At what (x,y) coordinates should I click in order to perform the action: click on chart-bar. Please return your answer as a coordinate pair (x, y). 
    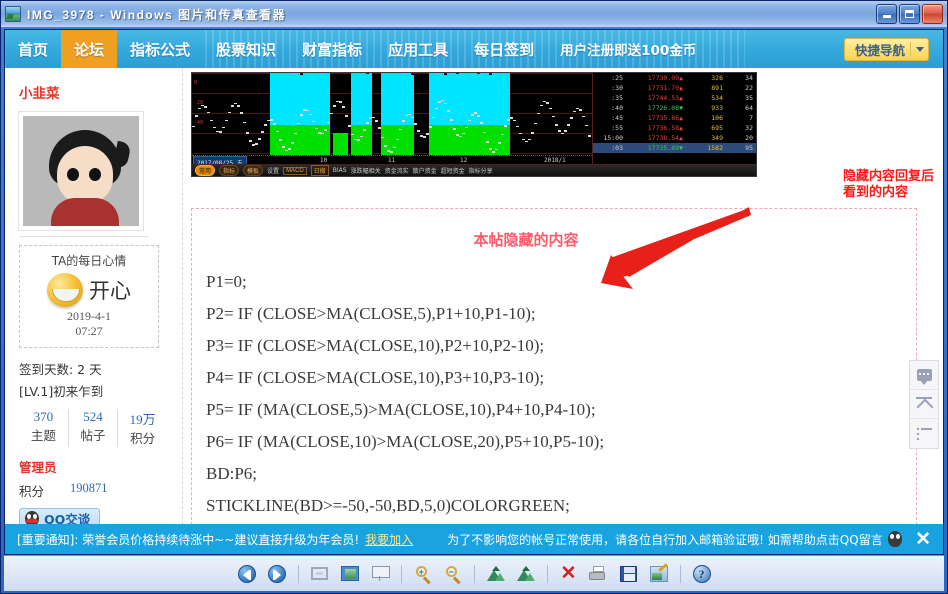
    Looking at the image, I should click on (412, 140).